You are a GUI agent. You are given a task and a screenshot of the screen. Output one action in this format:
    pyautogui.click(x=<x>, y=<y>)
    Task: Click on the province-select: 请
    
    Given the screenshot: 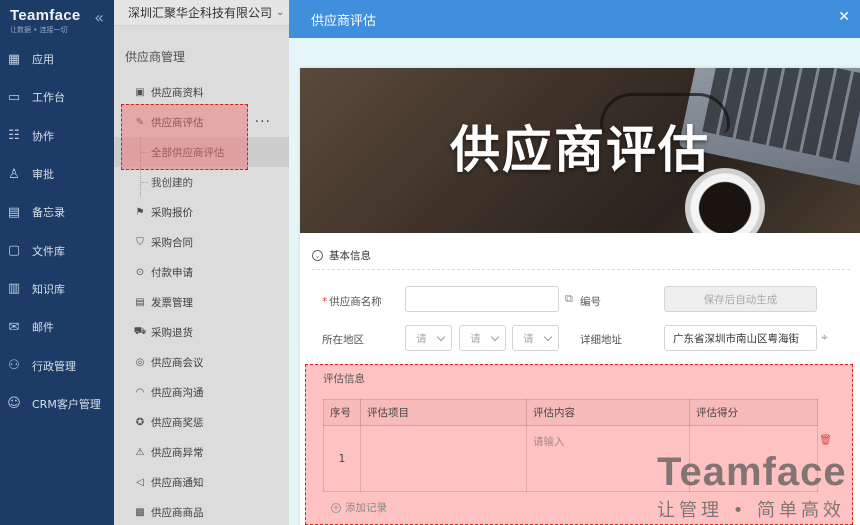 What is the action you would take?
    pyautogui.click(x=428, y=338)
    